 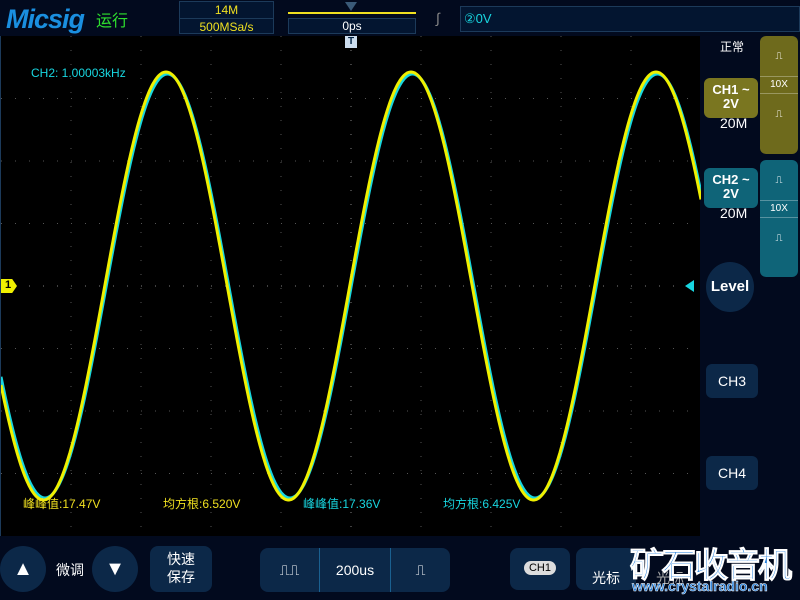 I want to click on time-offset: 0ps, so click(x=352, y=26).